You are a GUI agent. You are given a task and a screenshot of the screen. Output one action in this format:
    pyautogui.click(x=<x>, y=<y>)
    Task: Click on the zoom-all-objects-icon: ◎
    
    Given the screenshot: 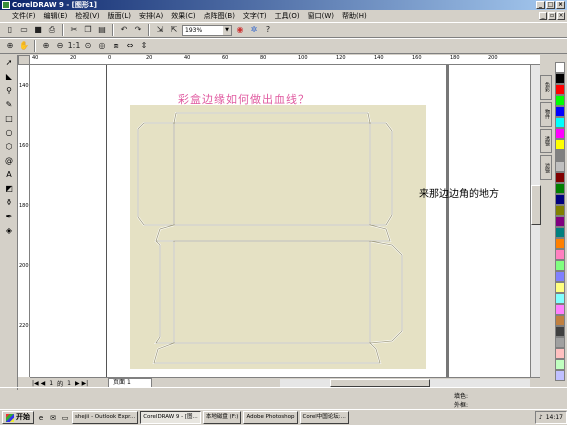 What is the action you would take?
    pyautogui.click(x=102, y=46)
    